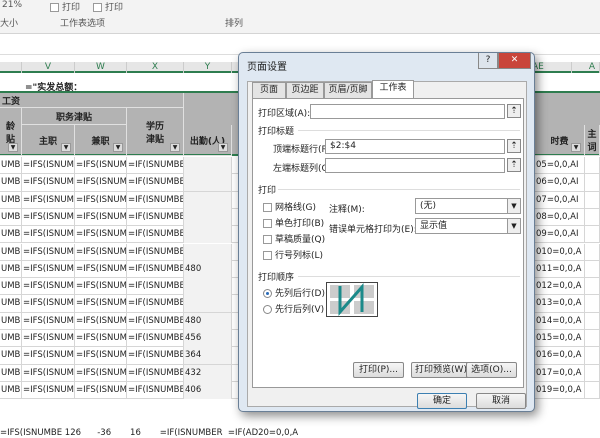  What do you see at coordinates (208, 67) in the screenshot?
I see `column-header-y: Y` at bounding box center [208, 67].